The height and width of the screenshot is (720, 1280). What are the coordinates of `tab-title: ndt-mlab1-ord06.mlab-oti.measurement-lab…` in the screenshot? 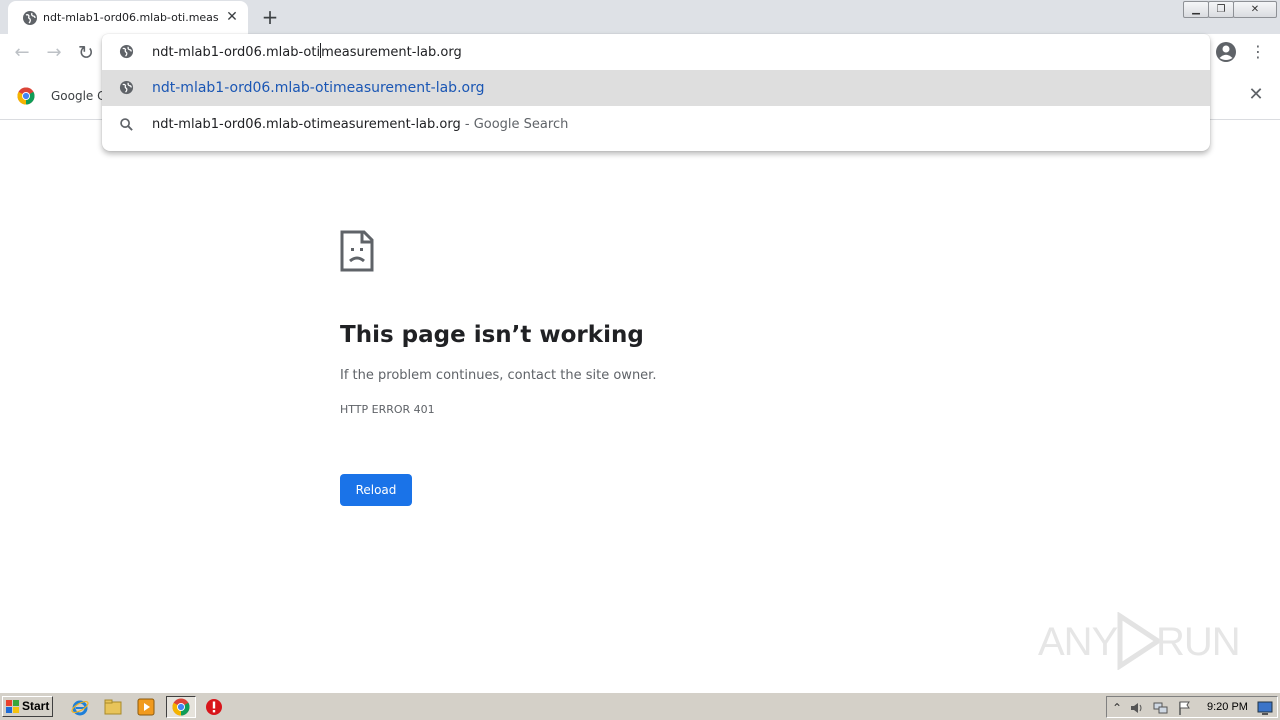 It's located at (131, 17).